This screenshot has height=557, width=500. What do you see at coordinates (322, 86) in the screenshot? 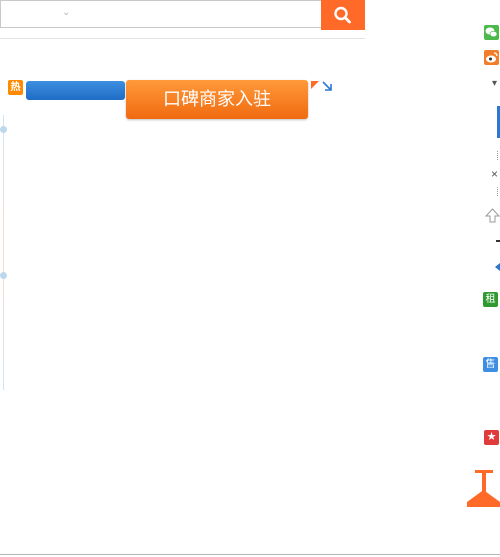
I see `expand-arrow-icon` at bounding box center [322, 86].